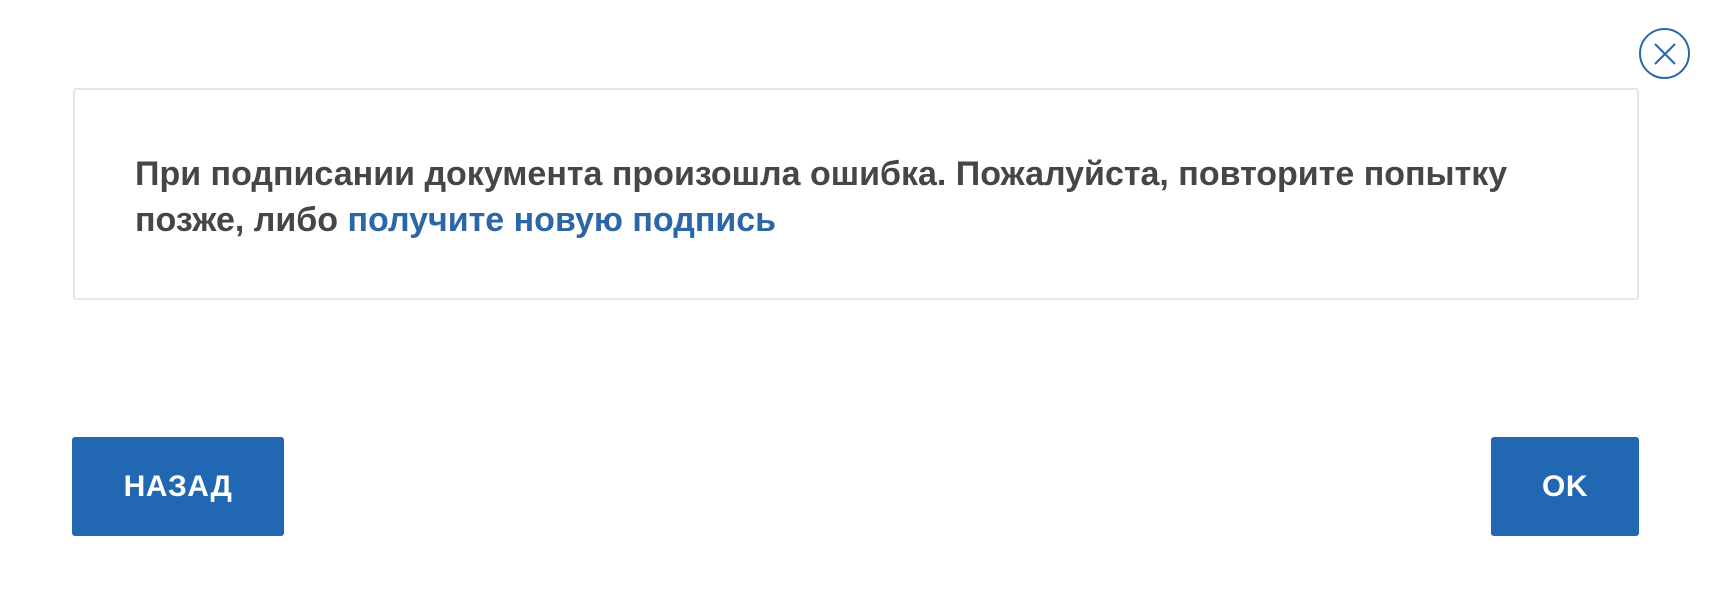 Image resolution: width=1736 pixels, height=616 pixels. I want to click on close-button, so click(1664, 53).